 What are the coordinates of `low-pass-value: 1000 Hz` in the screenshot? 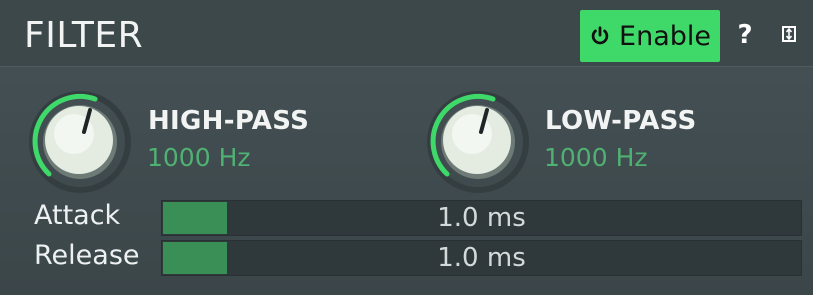 It's located at (596, 157).